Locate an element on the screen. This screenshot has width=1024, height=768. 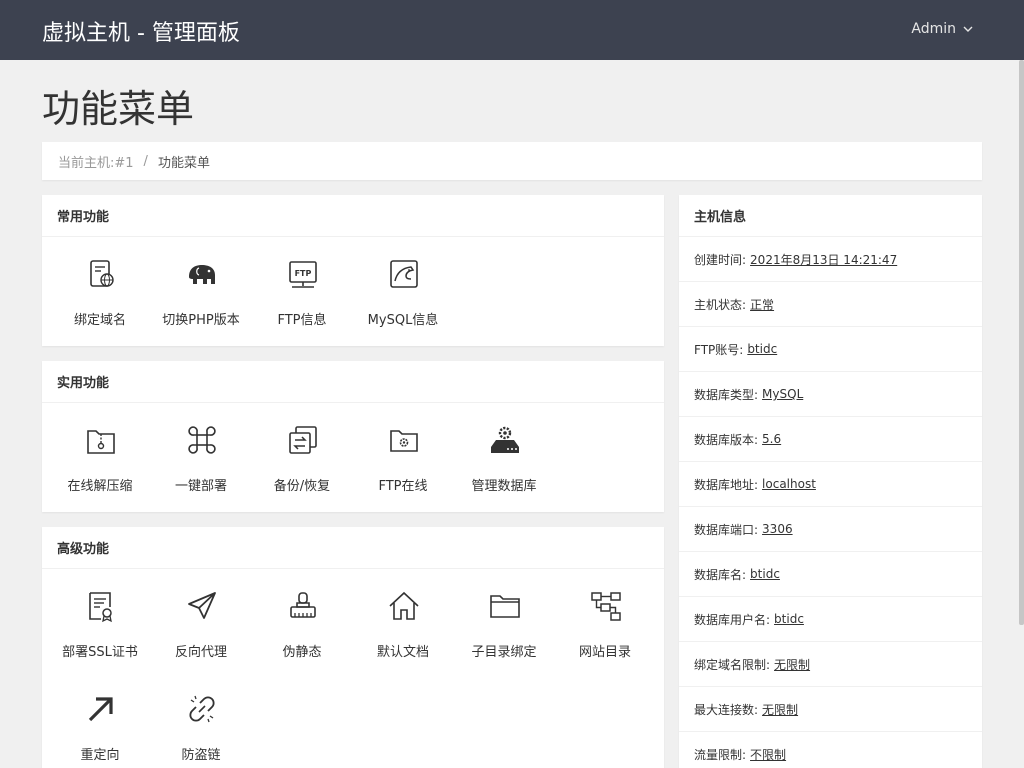
user-name: Admin is located at coordinates (933, 29).